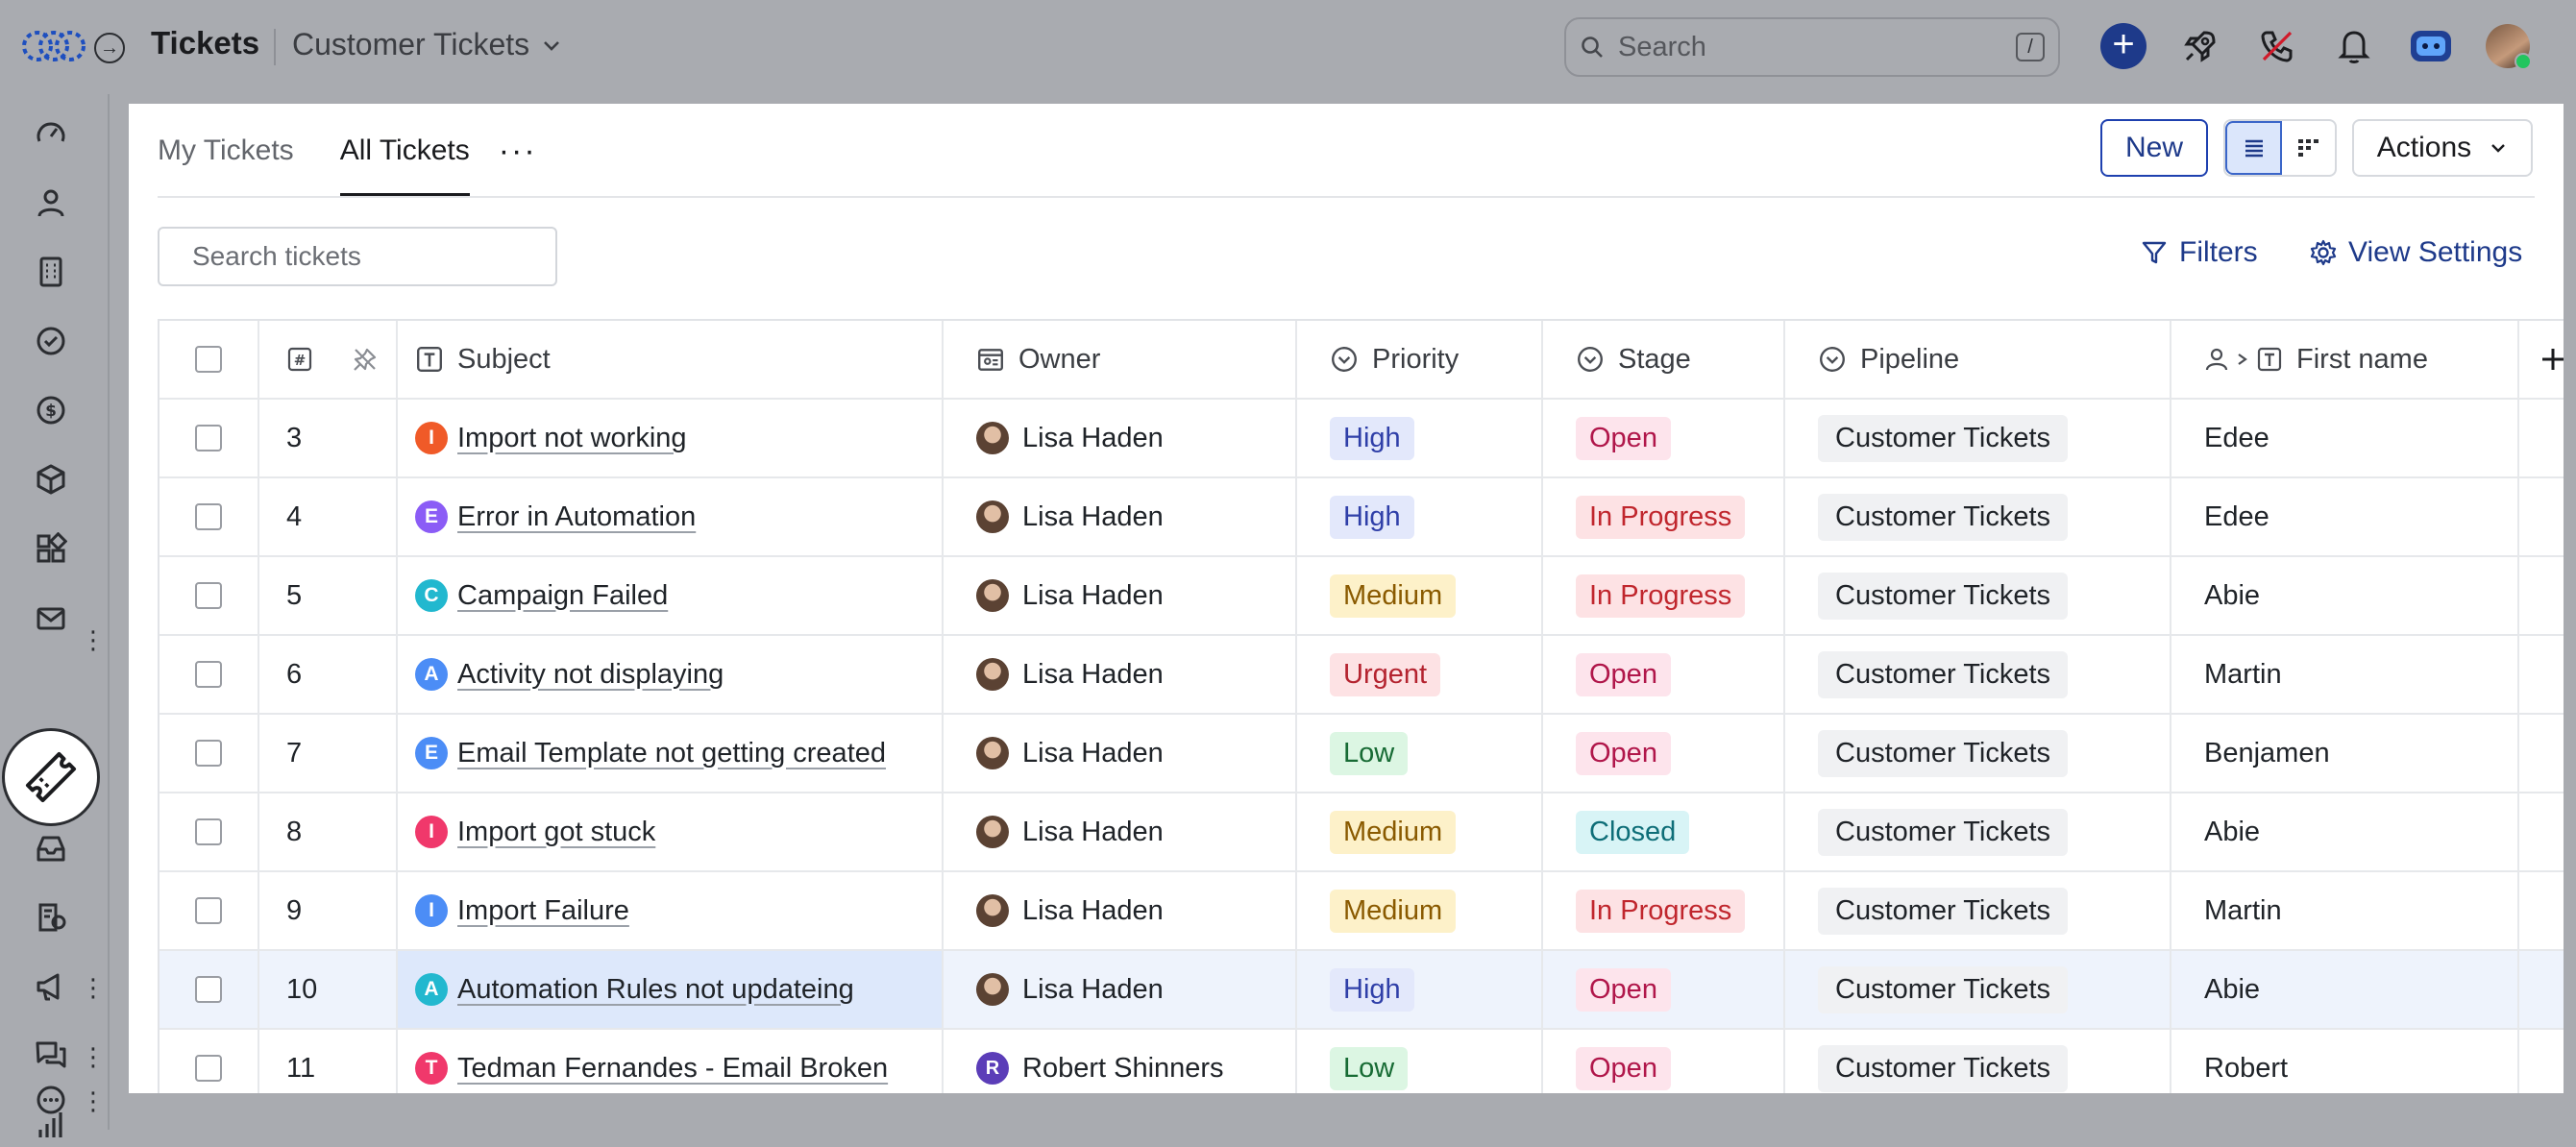  Describe the element at coordinates (208, 359) in the screenshot. I see `select-all-checkbox` at that location.